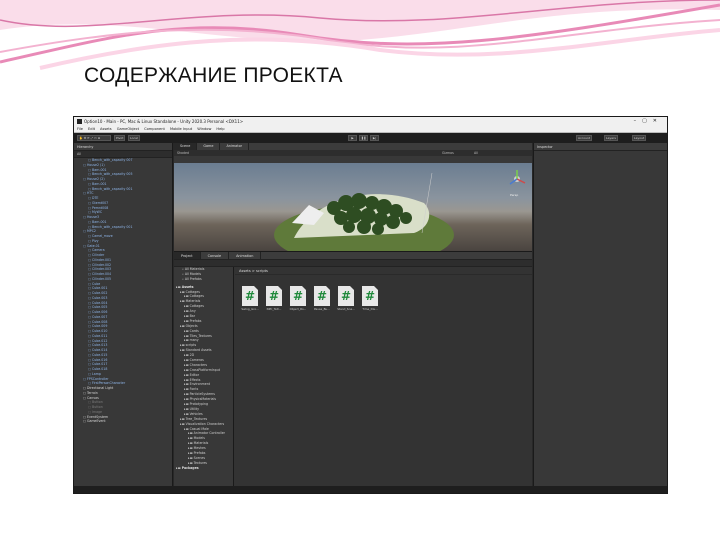  What do you see at coordinates (80, 129) in the screenshot?
I see `menu-item: File` at bounding box center [80, 129].